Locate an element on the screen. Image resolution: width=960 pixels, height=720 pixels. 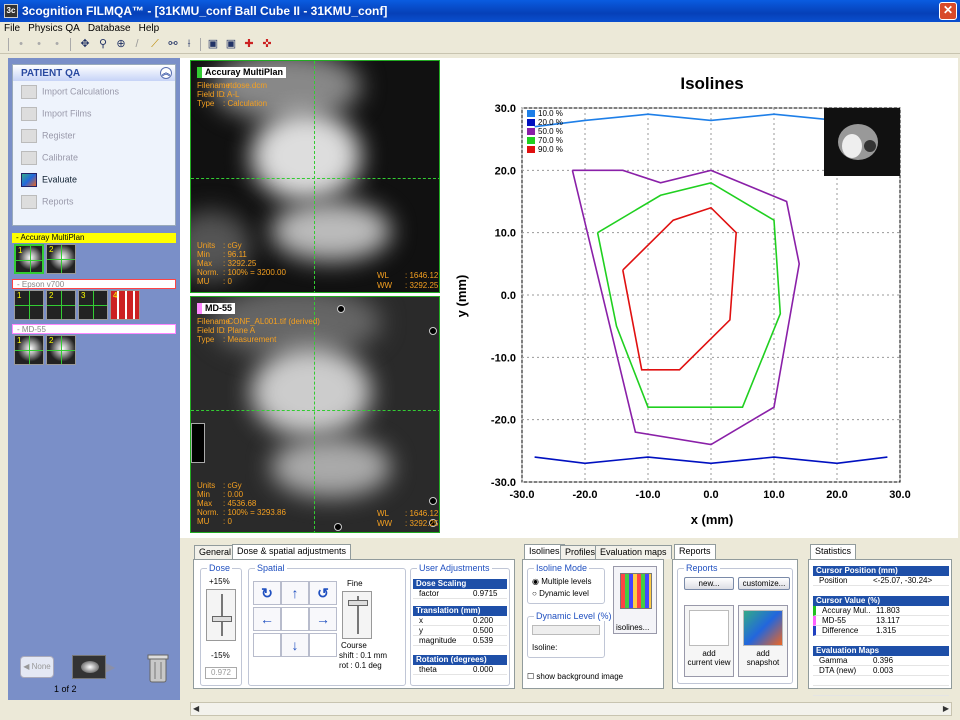
dynamic-level-group: Dynamic Level (%) Isoline: is located at coordinates (570, 634).